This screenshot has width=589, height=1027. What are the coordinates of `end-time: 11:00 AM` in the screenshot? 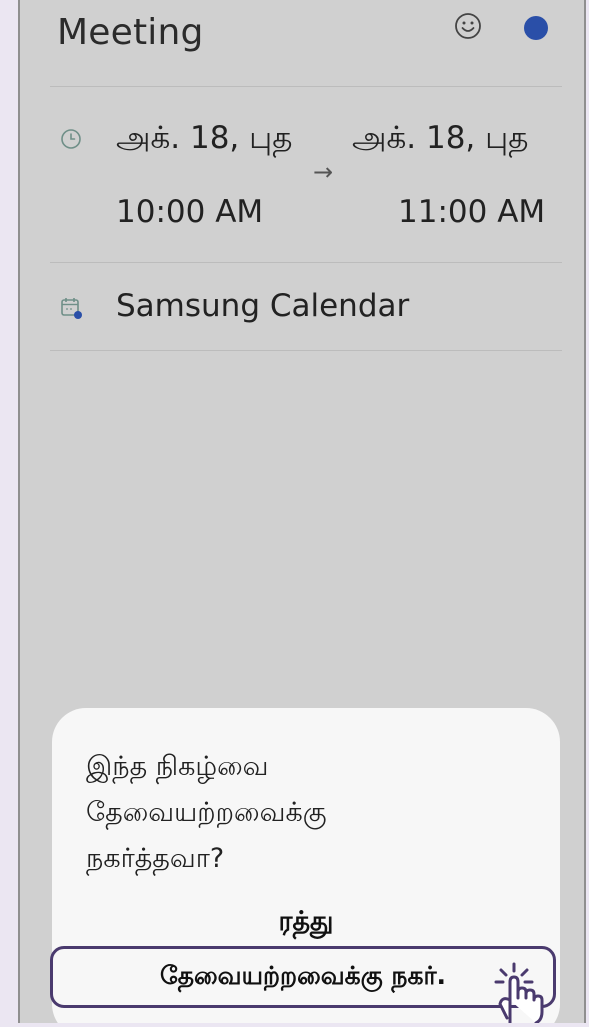 It's located at (471, 212).